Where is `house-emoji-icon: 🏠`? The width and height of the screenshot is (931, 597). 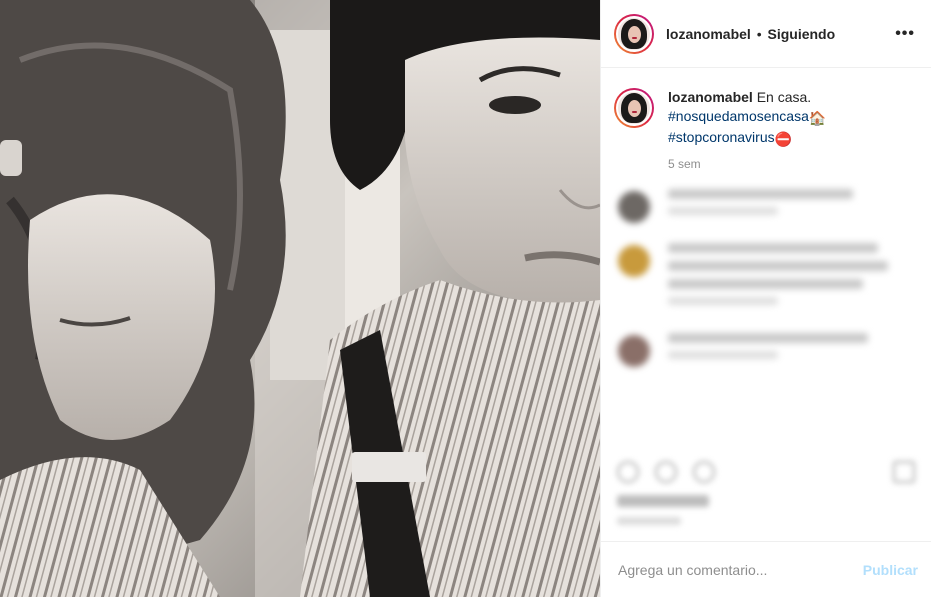
house-emoji-icon: 🏠 is located at coordinates (817, 118).